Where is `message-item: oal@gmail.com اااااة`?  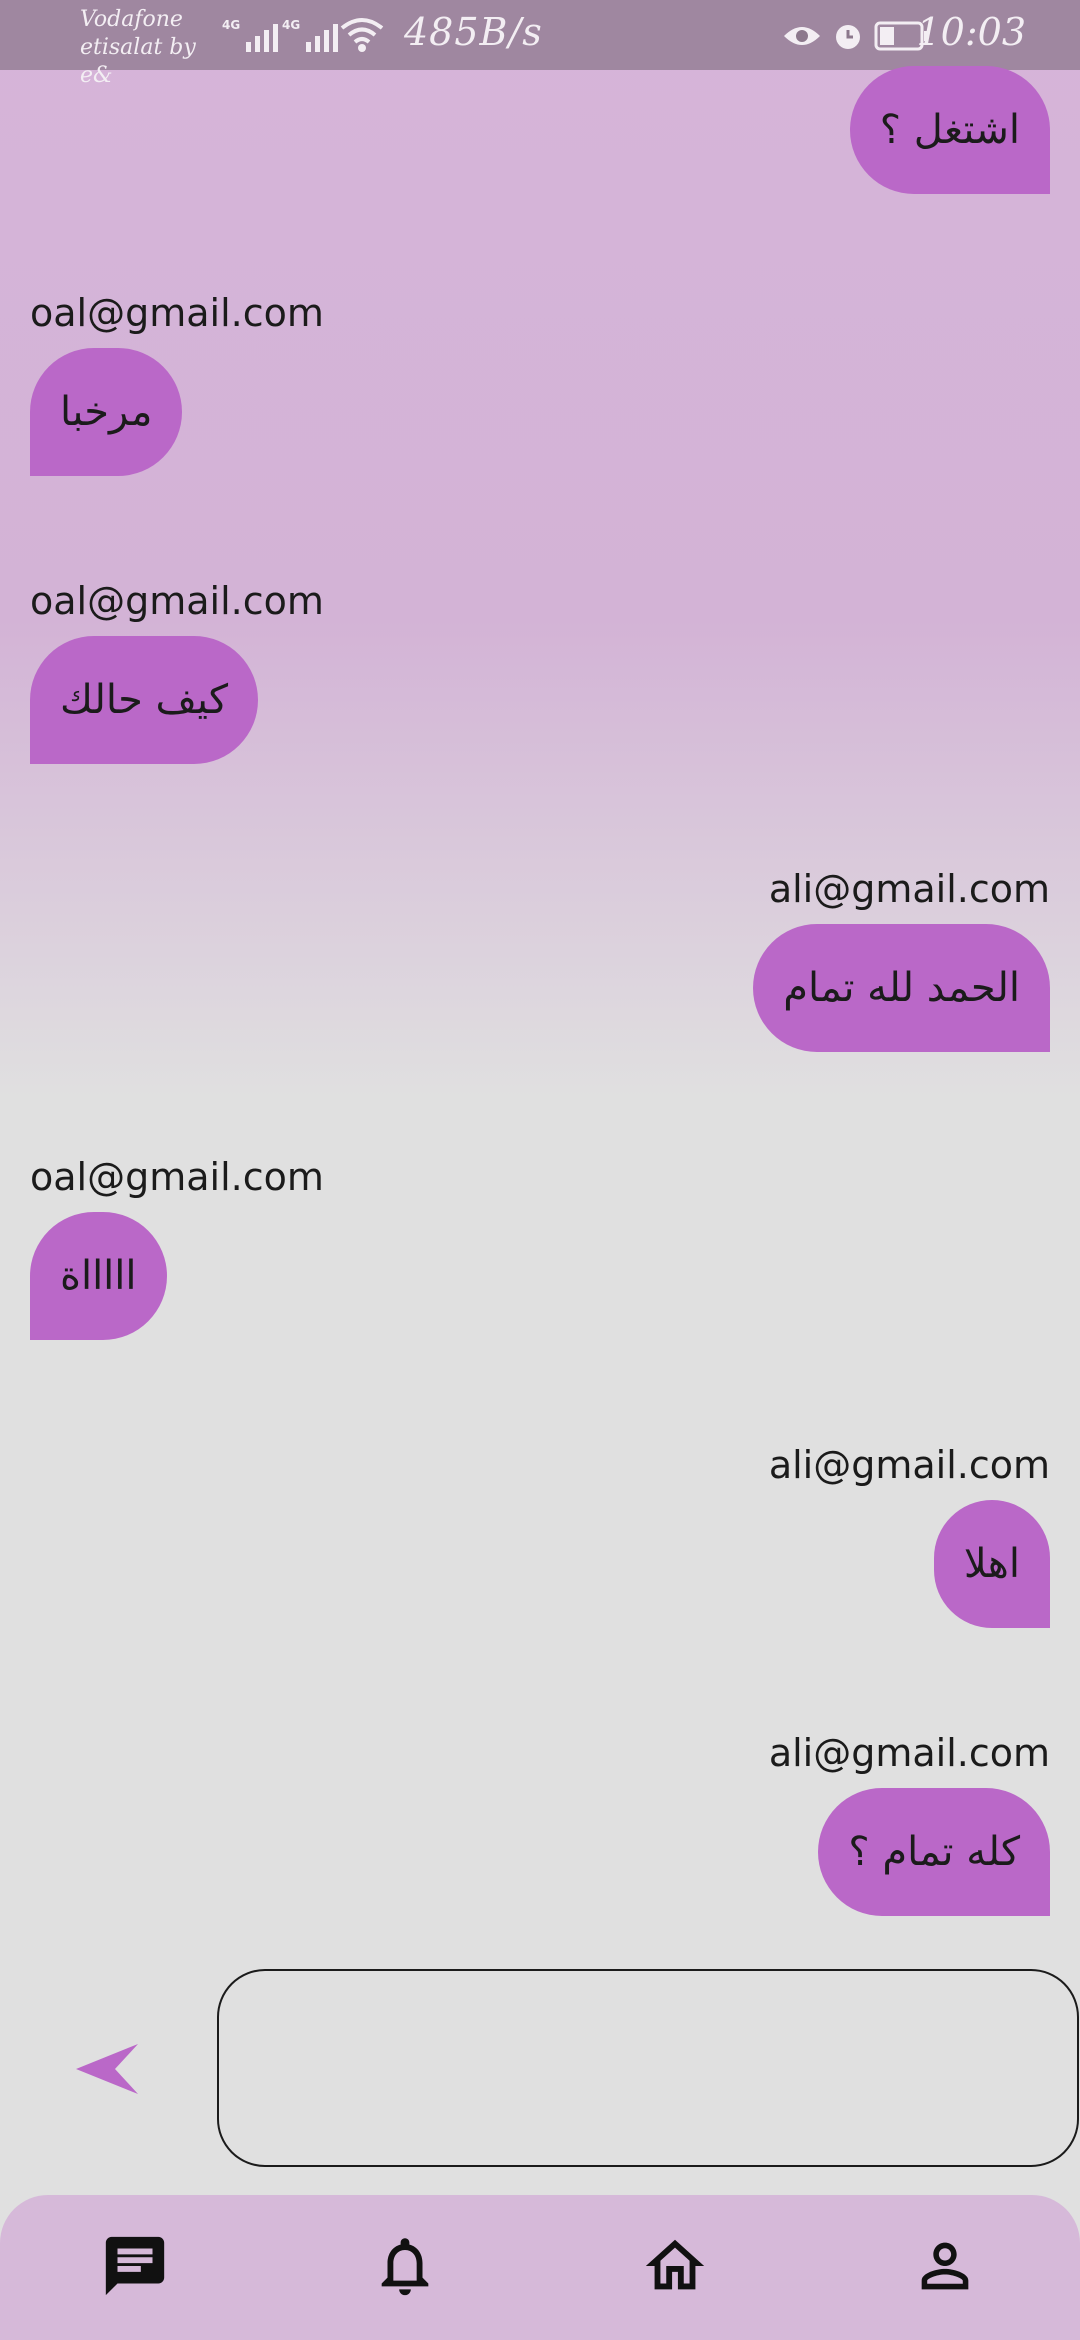 message-item: oal@gmail.com اااااة is located at coordinates (177, 1247).